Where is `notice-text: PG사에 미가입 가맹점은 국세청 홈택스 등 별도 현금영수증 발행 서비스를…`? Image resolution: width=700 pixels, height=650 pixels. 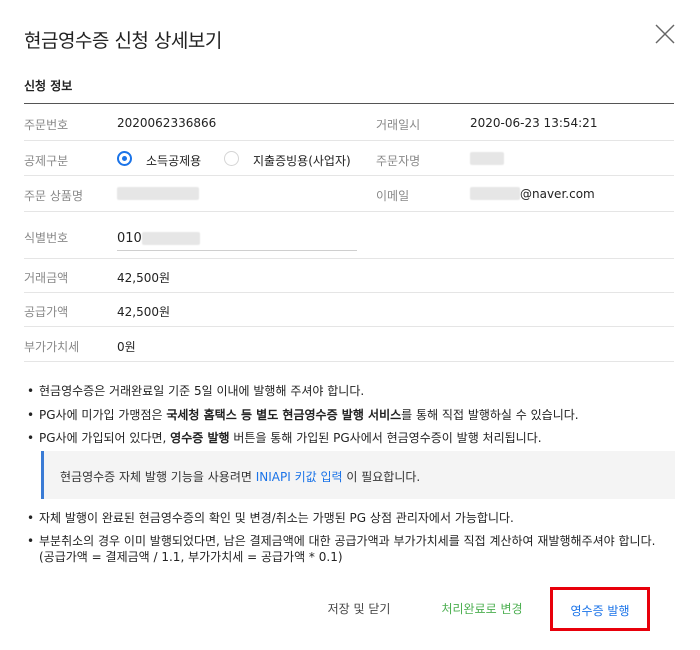
notice-text: PG사에 미가입 가맹점은 국세청 홈택스 등 별도 현금영수증 발행 서비스를… is located at coordinates (347, 415).